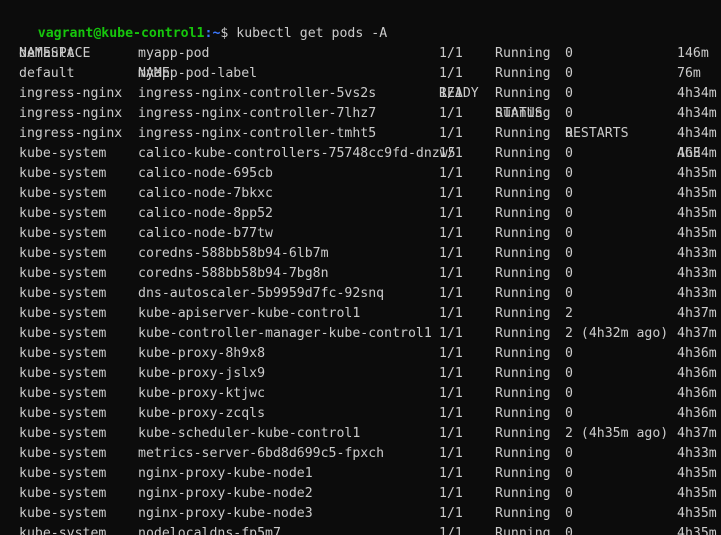 The height and width of the screenshot is (535, 721). I want to click on cell-pod-name: kube-proxy-zcqls, so click(202, 413).